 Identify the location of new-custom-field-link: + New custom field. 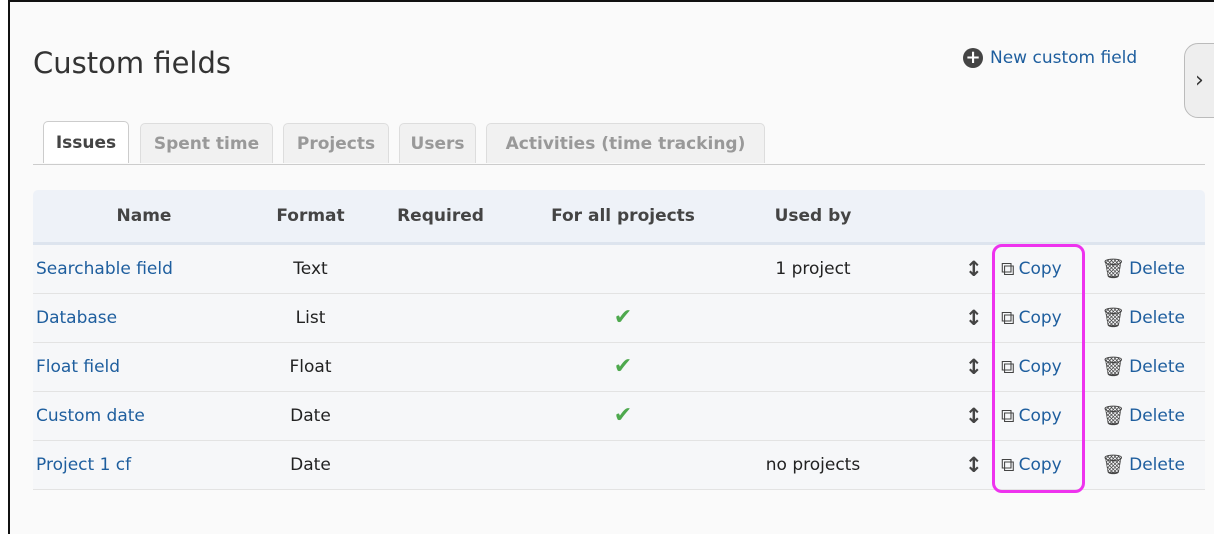
(1050, 58).